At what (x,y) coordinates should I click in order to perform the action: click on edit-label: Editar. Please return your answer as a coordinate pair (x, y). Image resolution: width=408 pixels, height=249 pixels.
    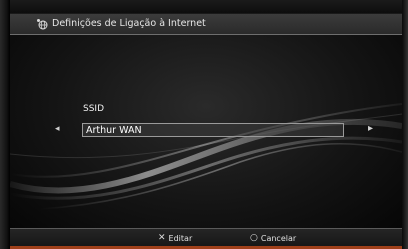
    Looking at the image, I should click on (180, 238).